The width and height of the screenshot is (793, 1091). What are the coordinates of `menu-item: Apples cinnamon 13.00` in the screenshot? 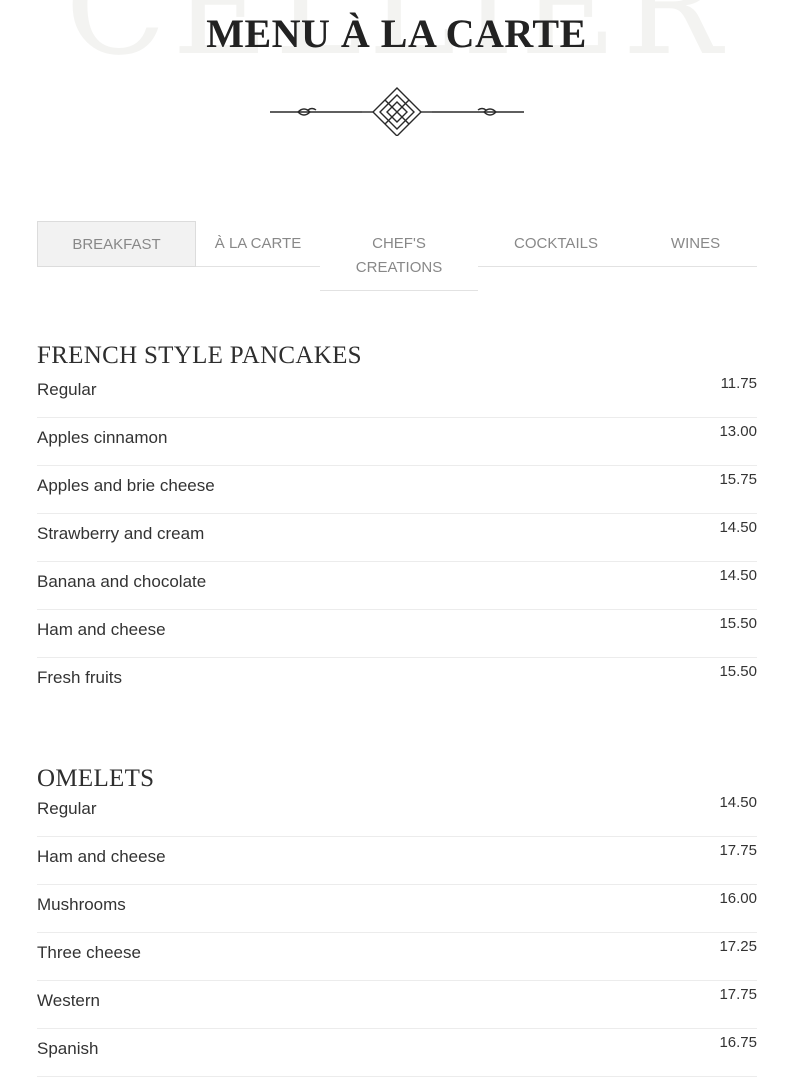 It's located at (397, 442).